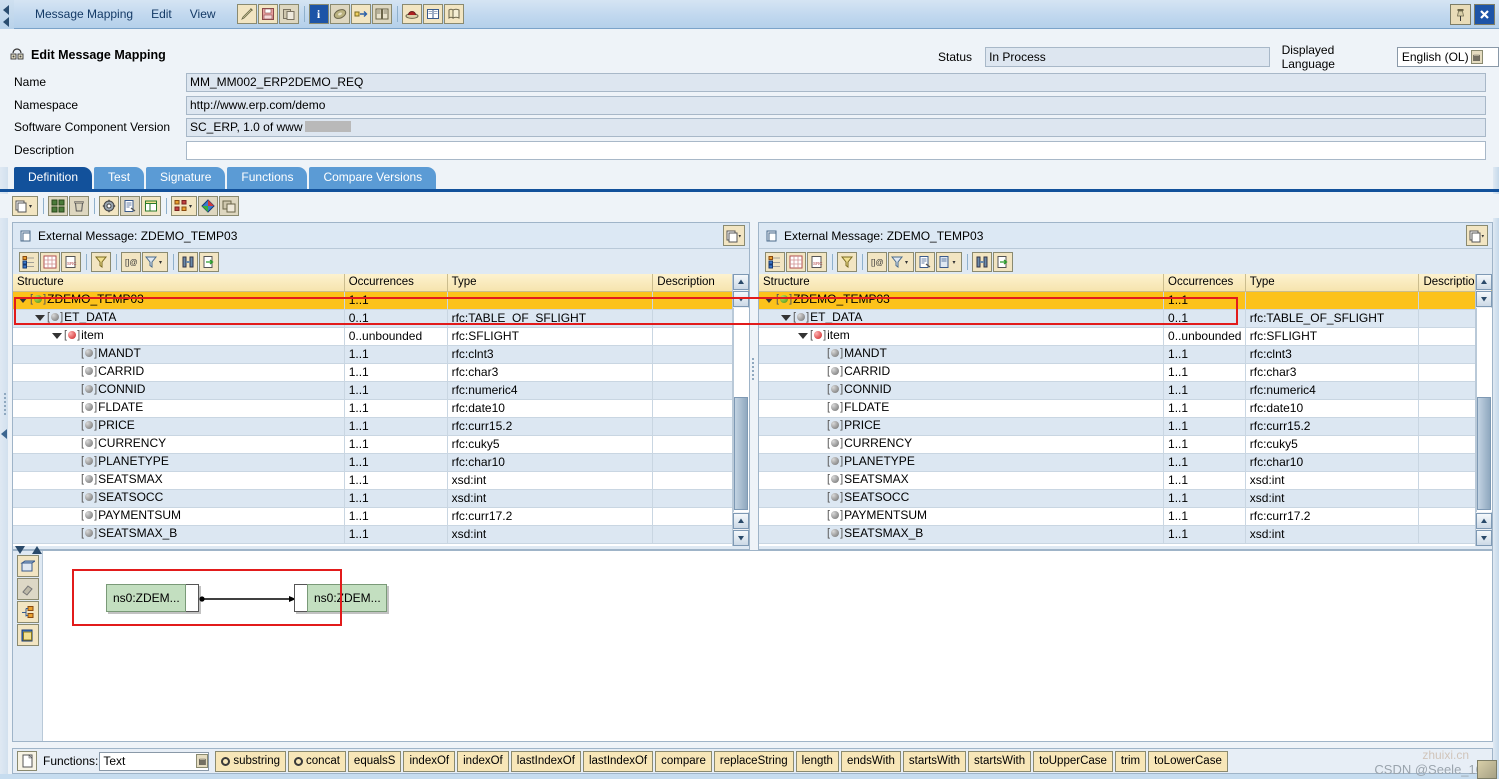 The height and width of the screenshot is (779, 1499). What do you see at coordinates (741, 453) in the screenshot?
I see `scroll-thumb` at bounding box center [741, 453].